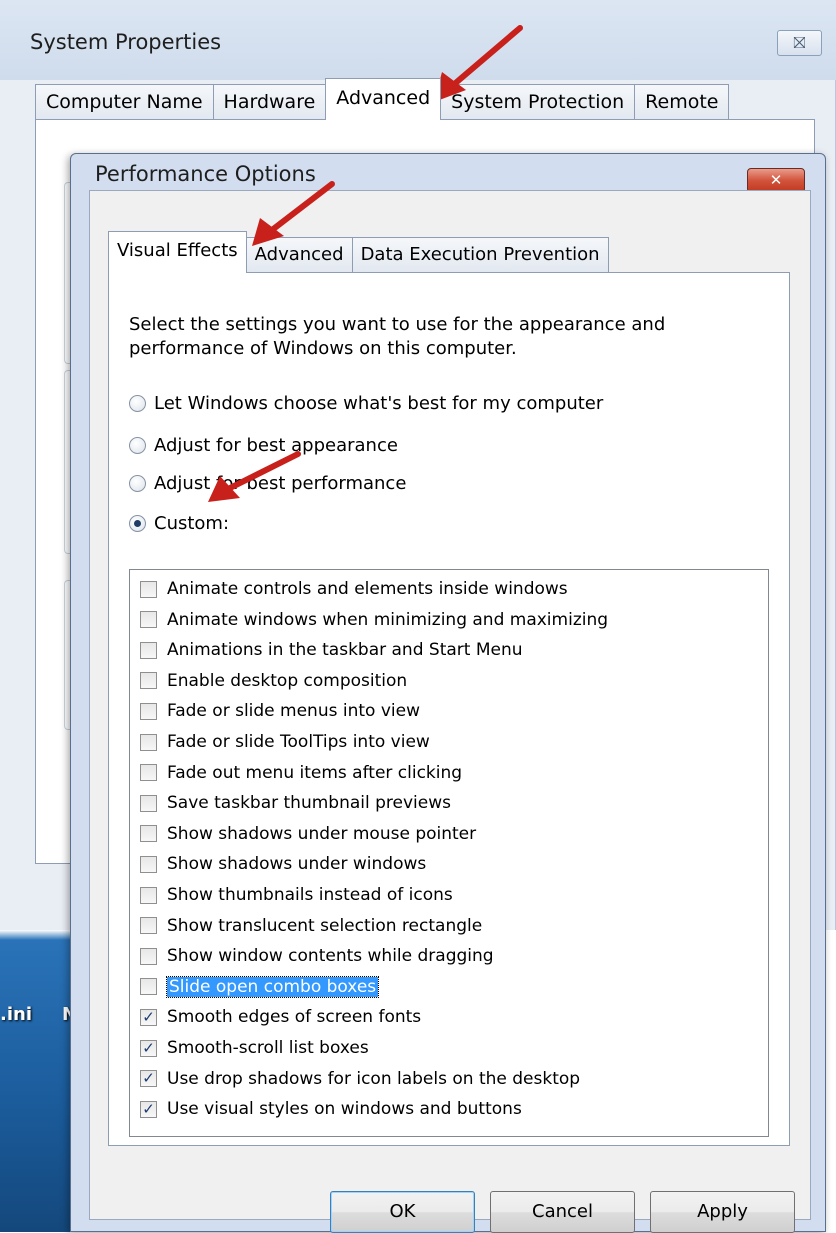 This screenshot has height=1233, width=836. What do you see at coordinates (177, 252) in the screenshot?
I see `tab-visual-effects: Visual Effects` at bounding box center [177, 252].